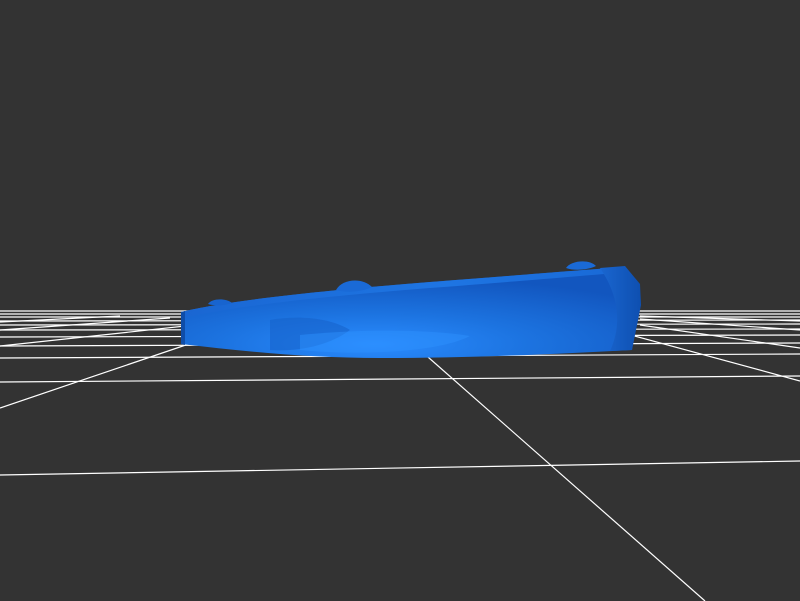  I want to click on model-bump-right, so click(581, 265).